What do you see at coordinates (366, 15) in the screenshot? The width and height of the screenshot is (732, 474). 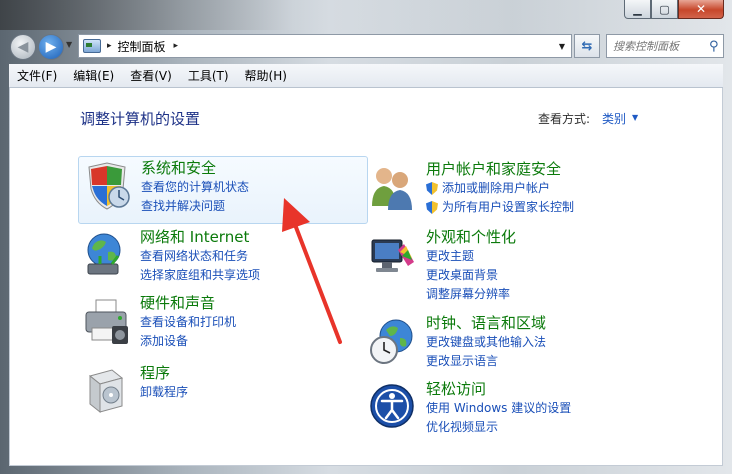 I see `title-bar: ▁ ▢ ✕` at bounding box center [366, 15].